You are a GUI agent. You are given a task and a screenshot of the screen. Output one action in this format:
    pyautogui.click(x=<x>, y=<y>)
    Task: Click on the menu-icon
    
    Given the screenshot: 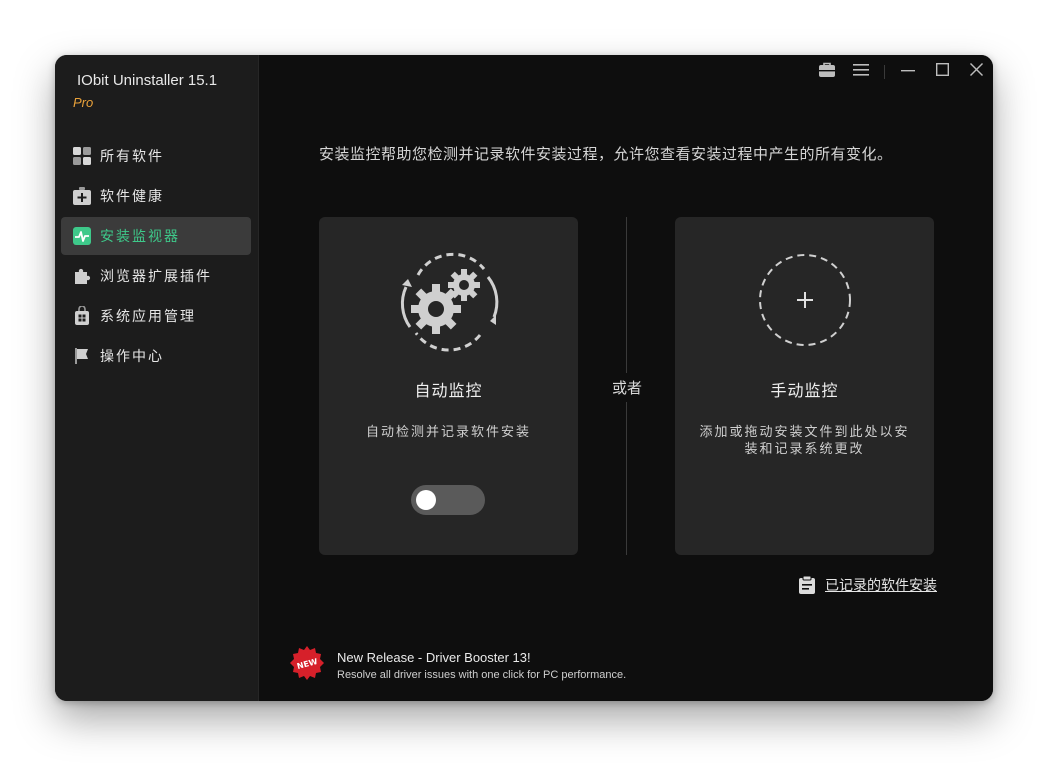 What is the action you would take?
    pyautogui.click(x=861, y=72)
    